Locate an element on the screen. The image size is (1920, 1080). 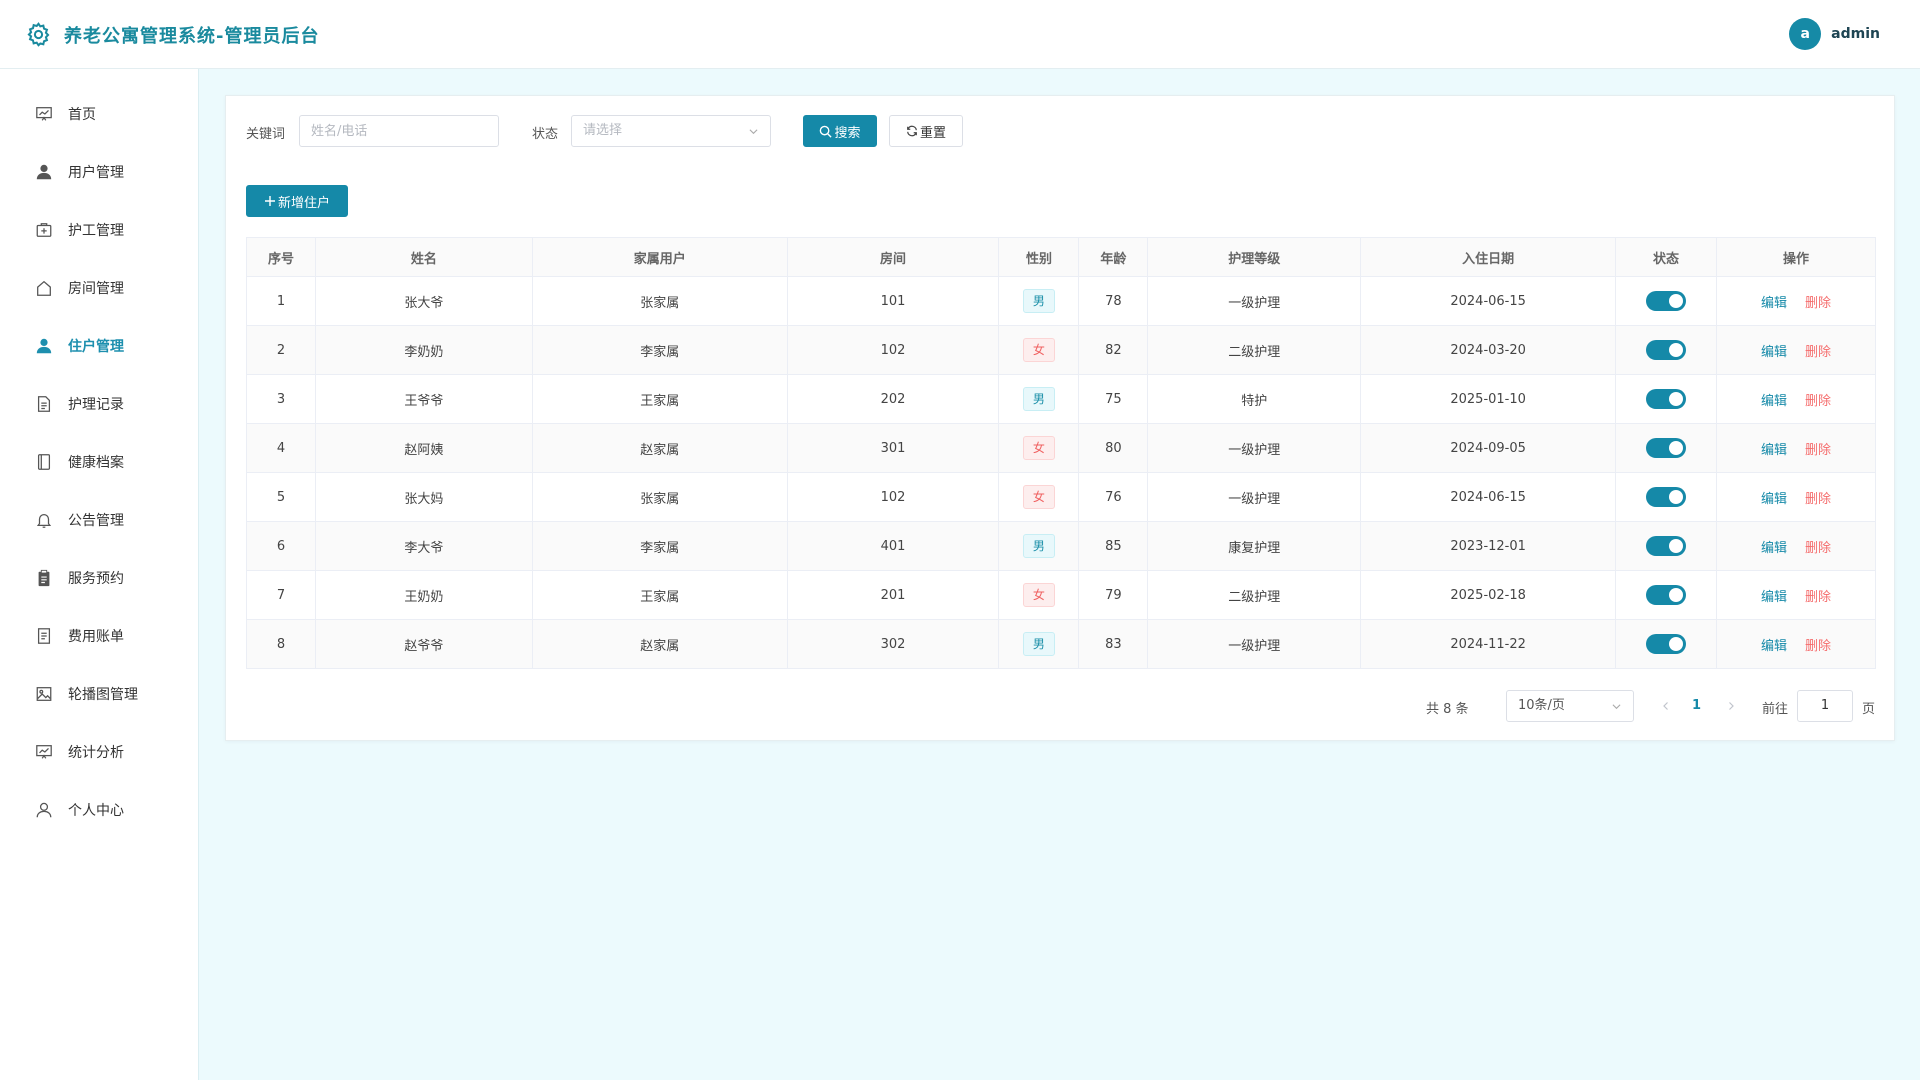
sidebar-item-rooms: 房间管理 is located at coordinates (99, 288).